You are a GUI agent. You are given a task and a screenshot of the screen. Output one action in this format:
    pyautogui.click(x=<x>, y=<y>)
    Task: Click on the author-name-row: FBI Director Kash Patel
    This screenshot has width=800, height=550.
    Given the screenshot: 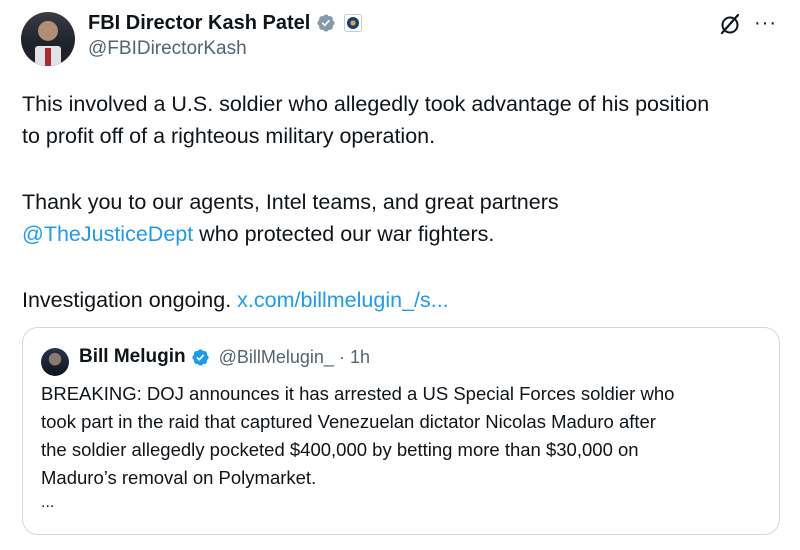 What is the action you would take?
    pyautogui.click(x=225, y=23)
    